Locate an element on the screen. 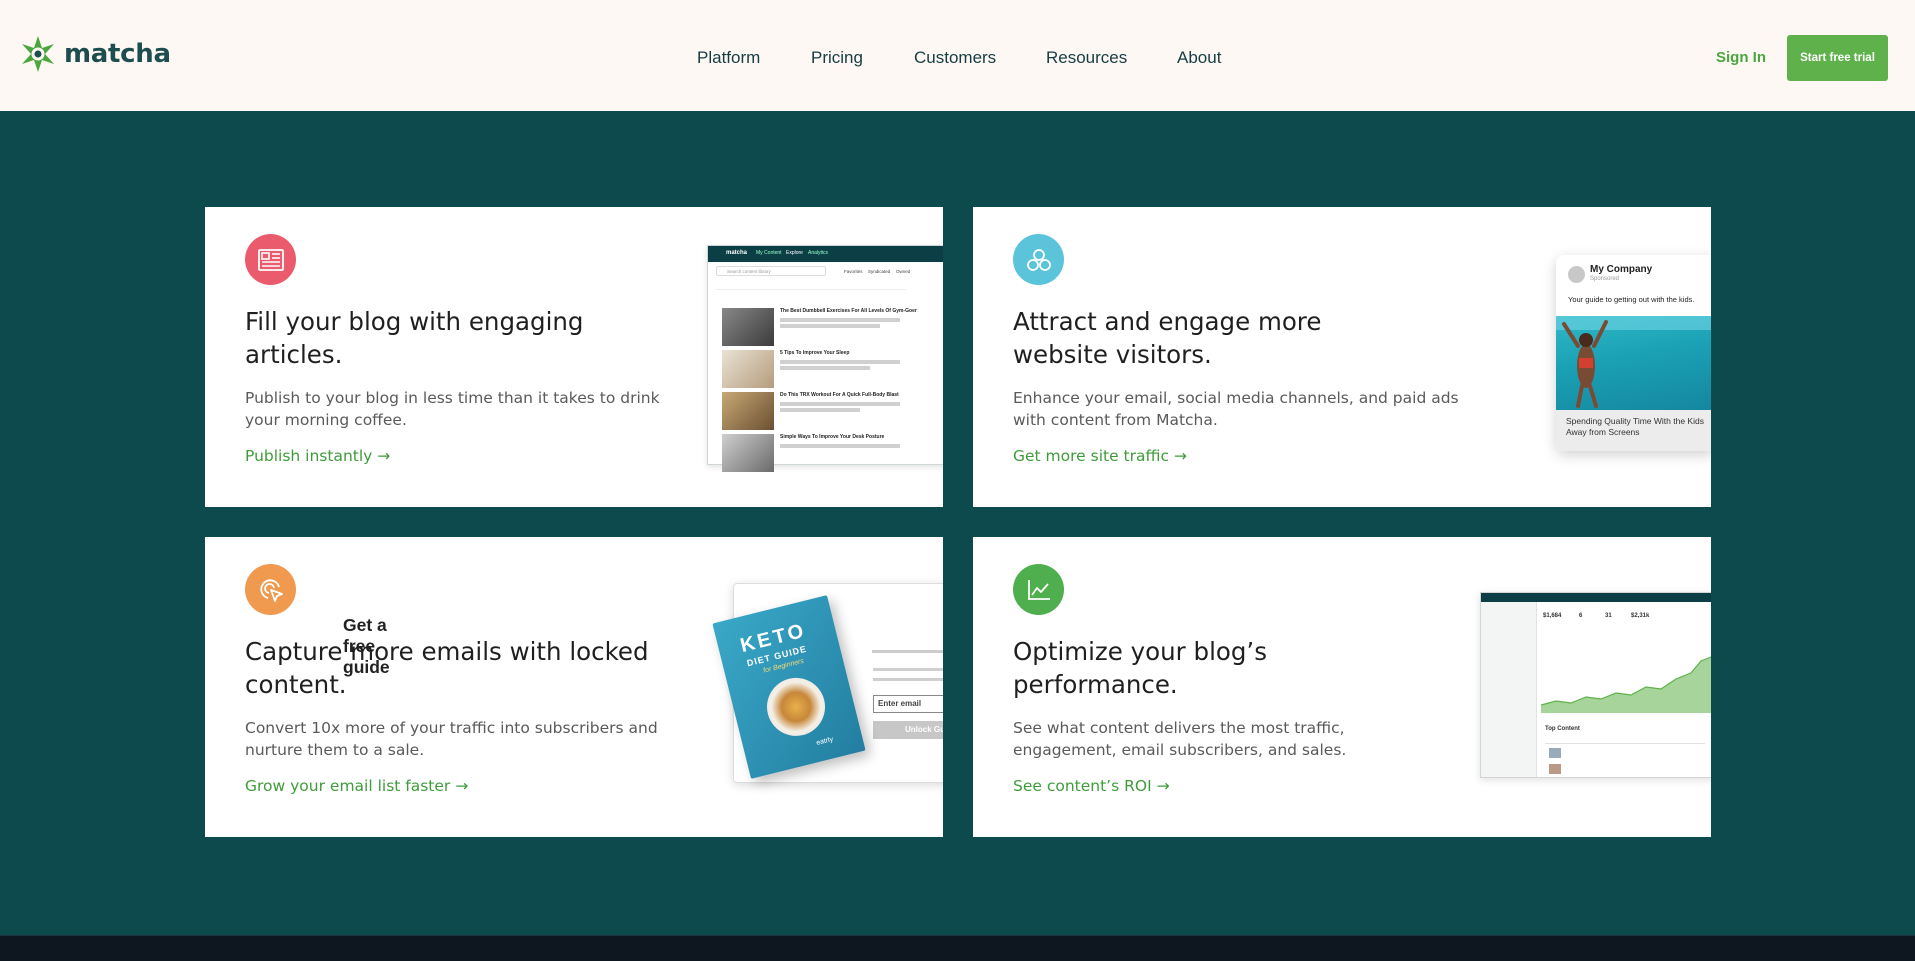 The height and width of the screenshot is (961, 1915). mockup-filter-row is located at coordinates (811, 287).